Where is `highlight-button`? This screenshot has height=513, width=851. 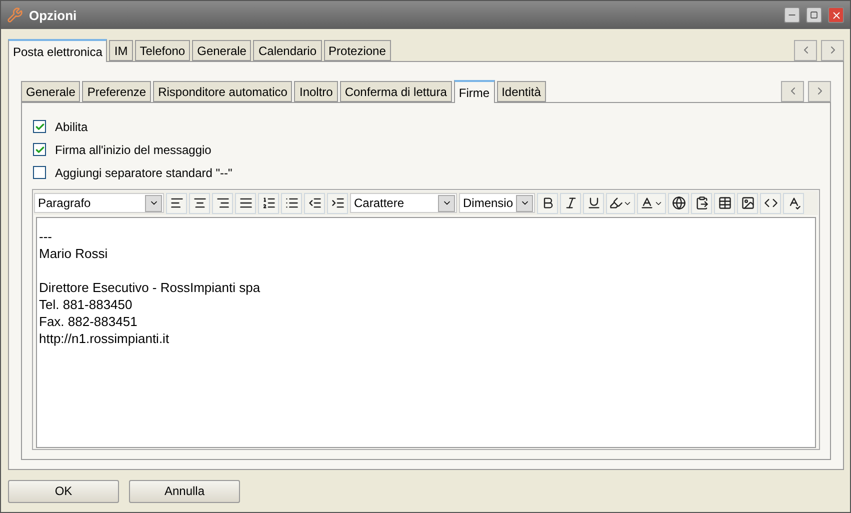 highlight-button is located at coordinates (620, 203).